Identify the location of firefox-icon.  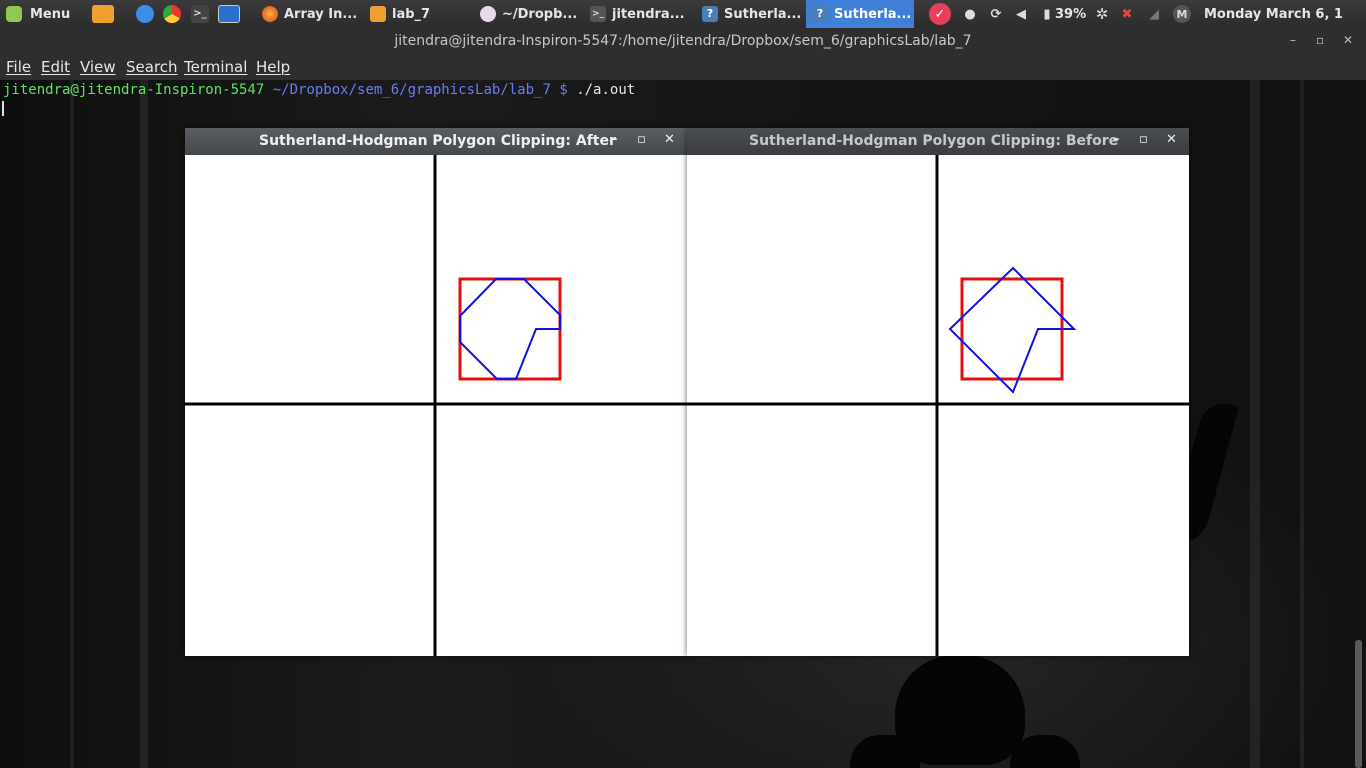
(270, 14).